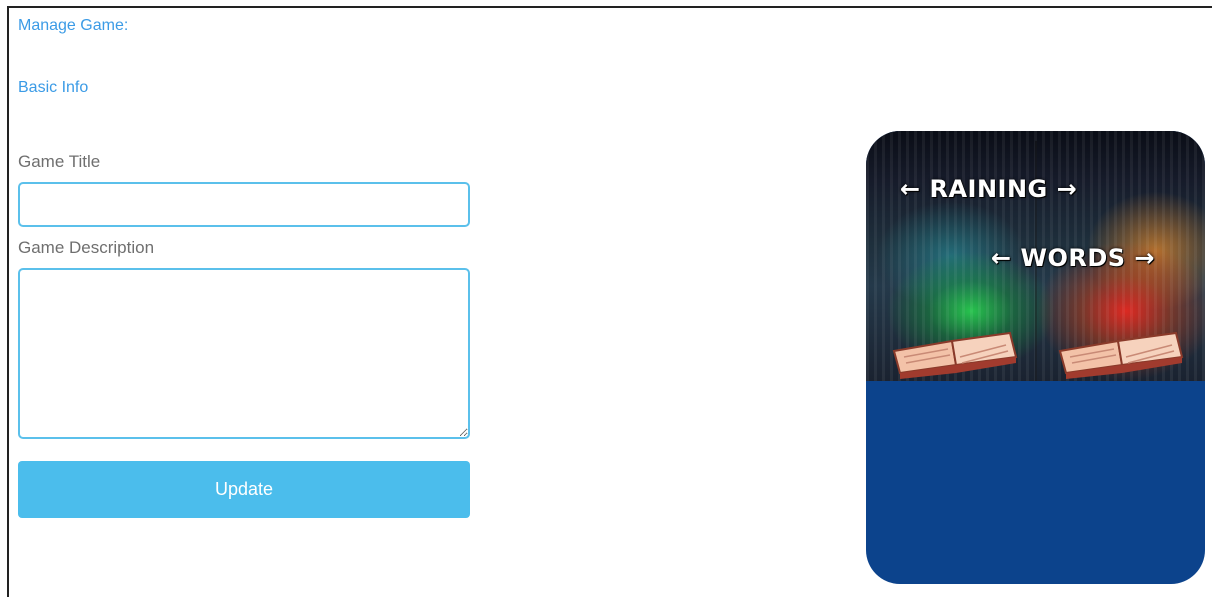 The image size is (1212, 597). I want to click on cover-title-line2: ← WORDS →, so click(1073, 258).